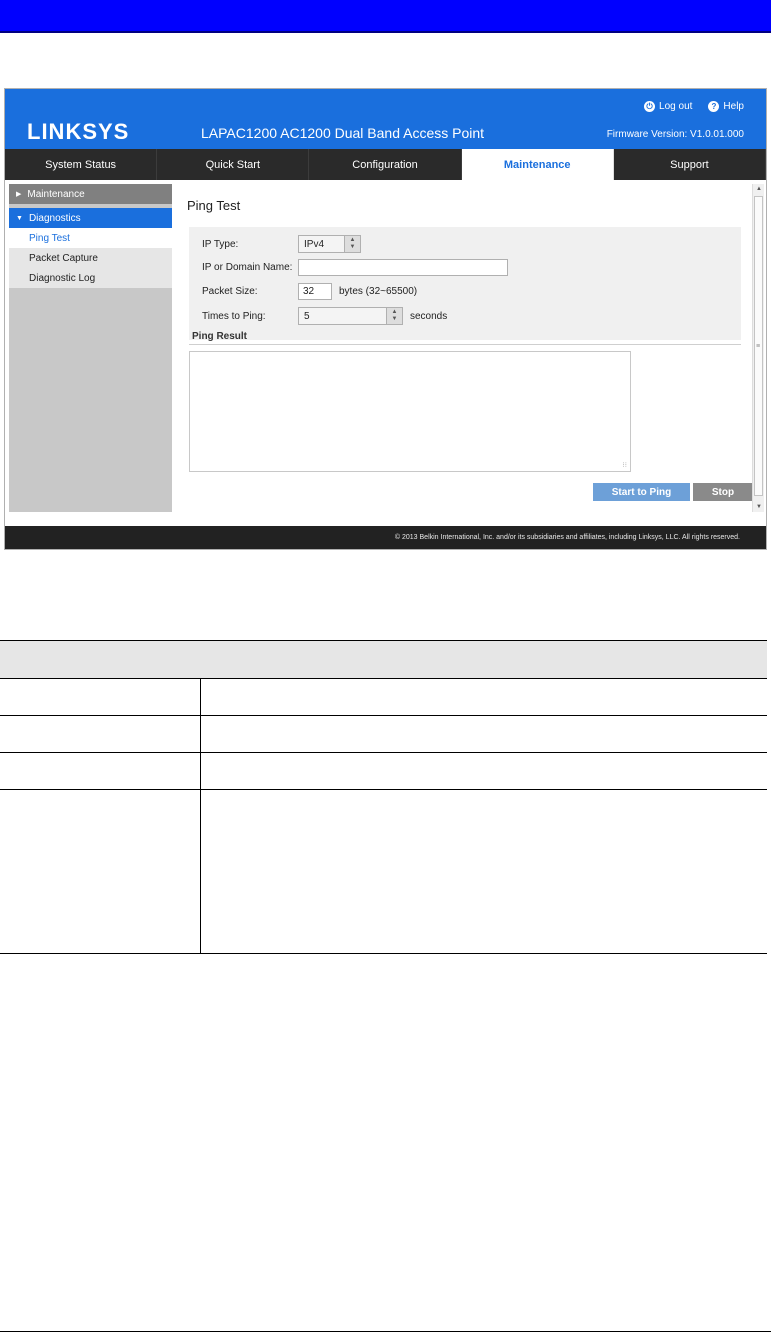 The image size is (771, 1336). I want to click on vertical-scrollbar: ▲ ≡ ▼, so click(758, 348).